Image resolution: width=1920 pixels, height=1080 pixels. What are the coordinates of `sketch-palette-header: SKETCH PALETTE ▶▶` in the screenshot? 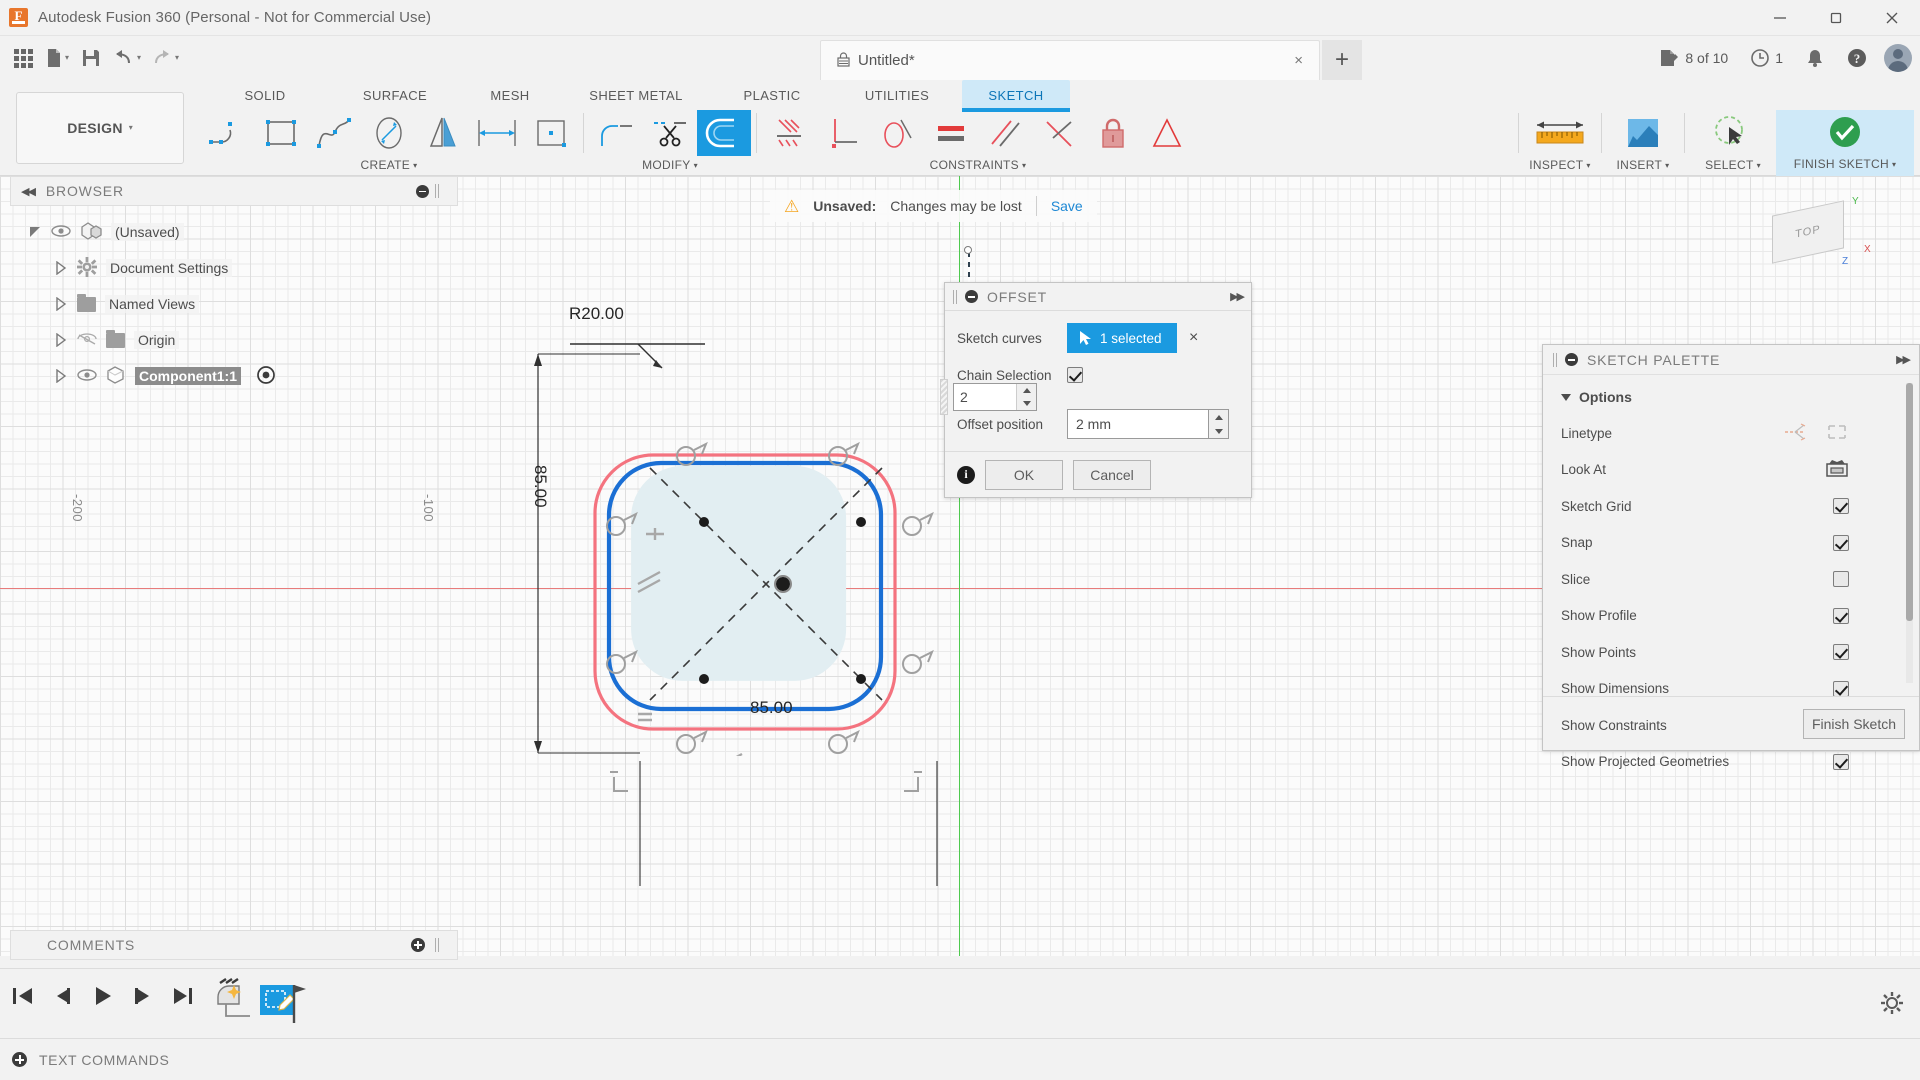 It's located at (1731, 360).